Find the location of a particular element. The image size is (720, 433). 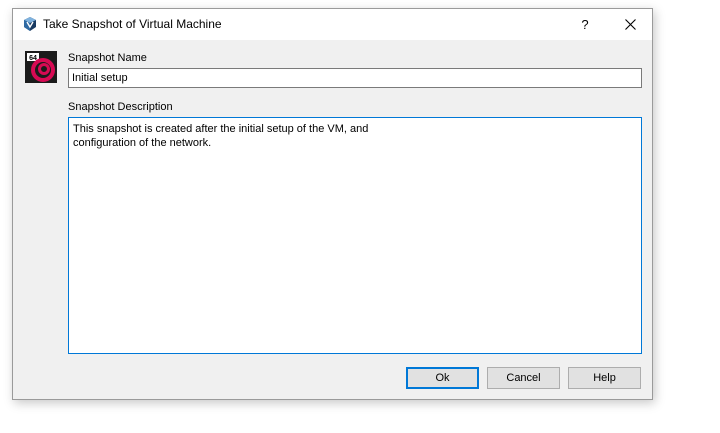

cancel-button: Cancel is located at coordinates (523, 378).